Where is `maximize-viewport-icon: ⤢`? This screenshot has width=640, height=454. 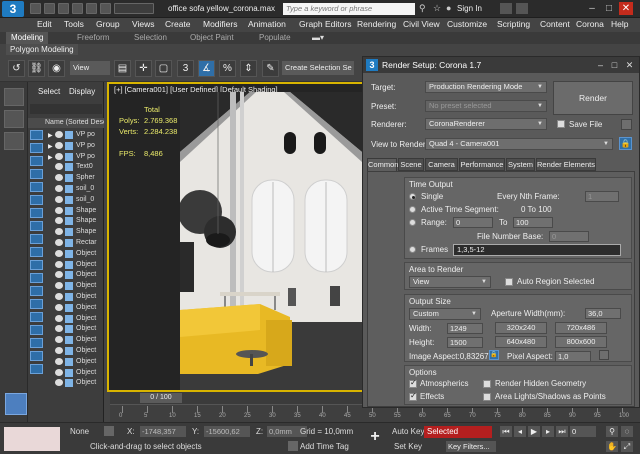 maximize-viewport-icon: ⤢ is located at coordinates (627, 446).